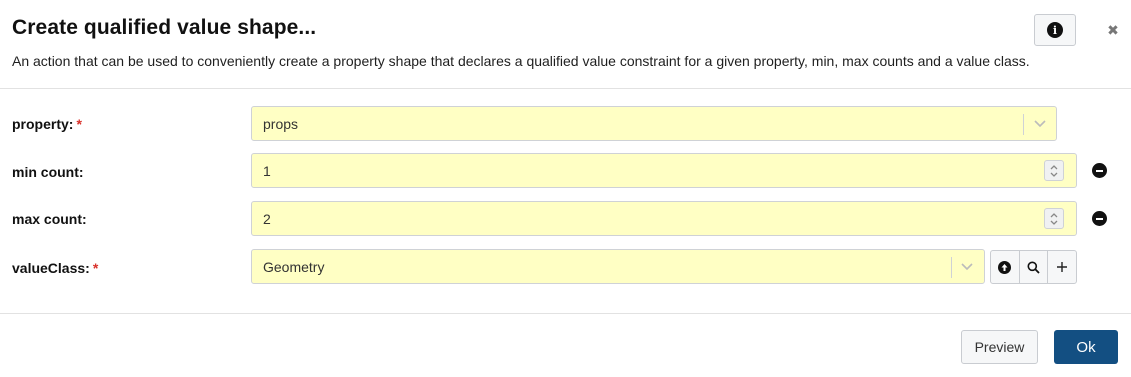  Describe the element at coordinates (49, 219) in the screenshot. I see `max-count-label: max count:` at that location.